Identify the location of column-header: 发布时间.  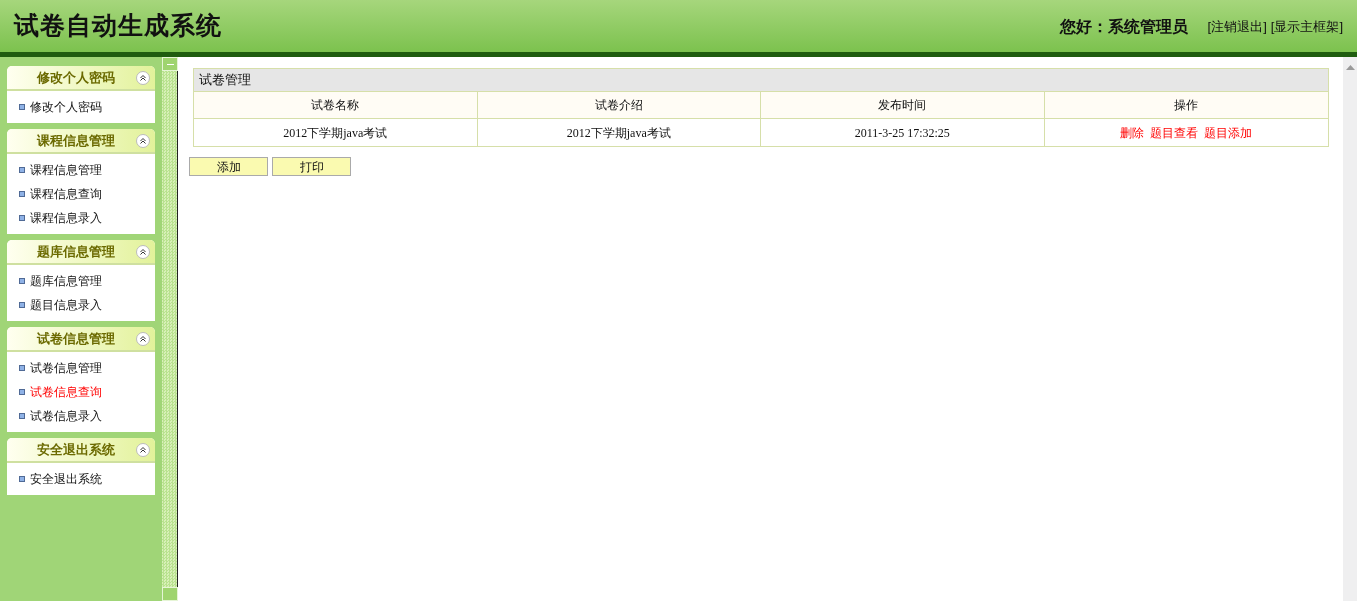
(903, 105).